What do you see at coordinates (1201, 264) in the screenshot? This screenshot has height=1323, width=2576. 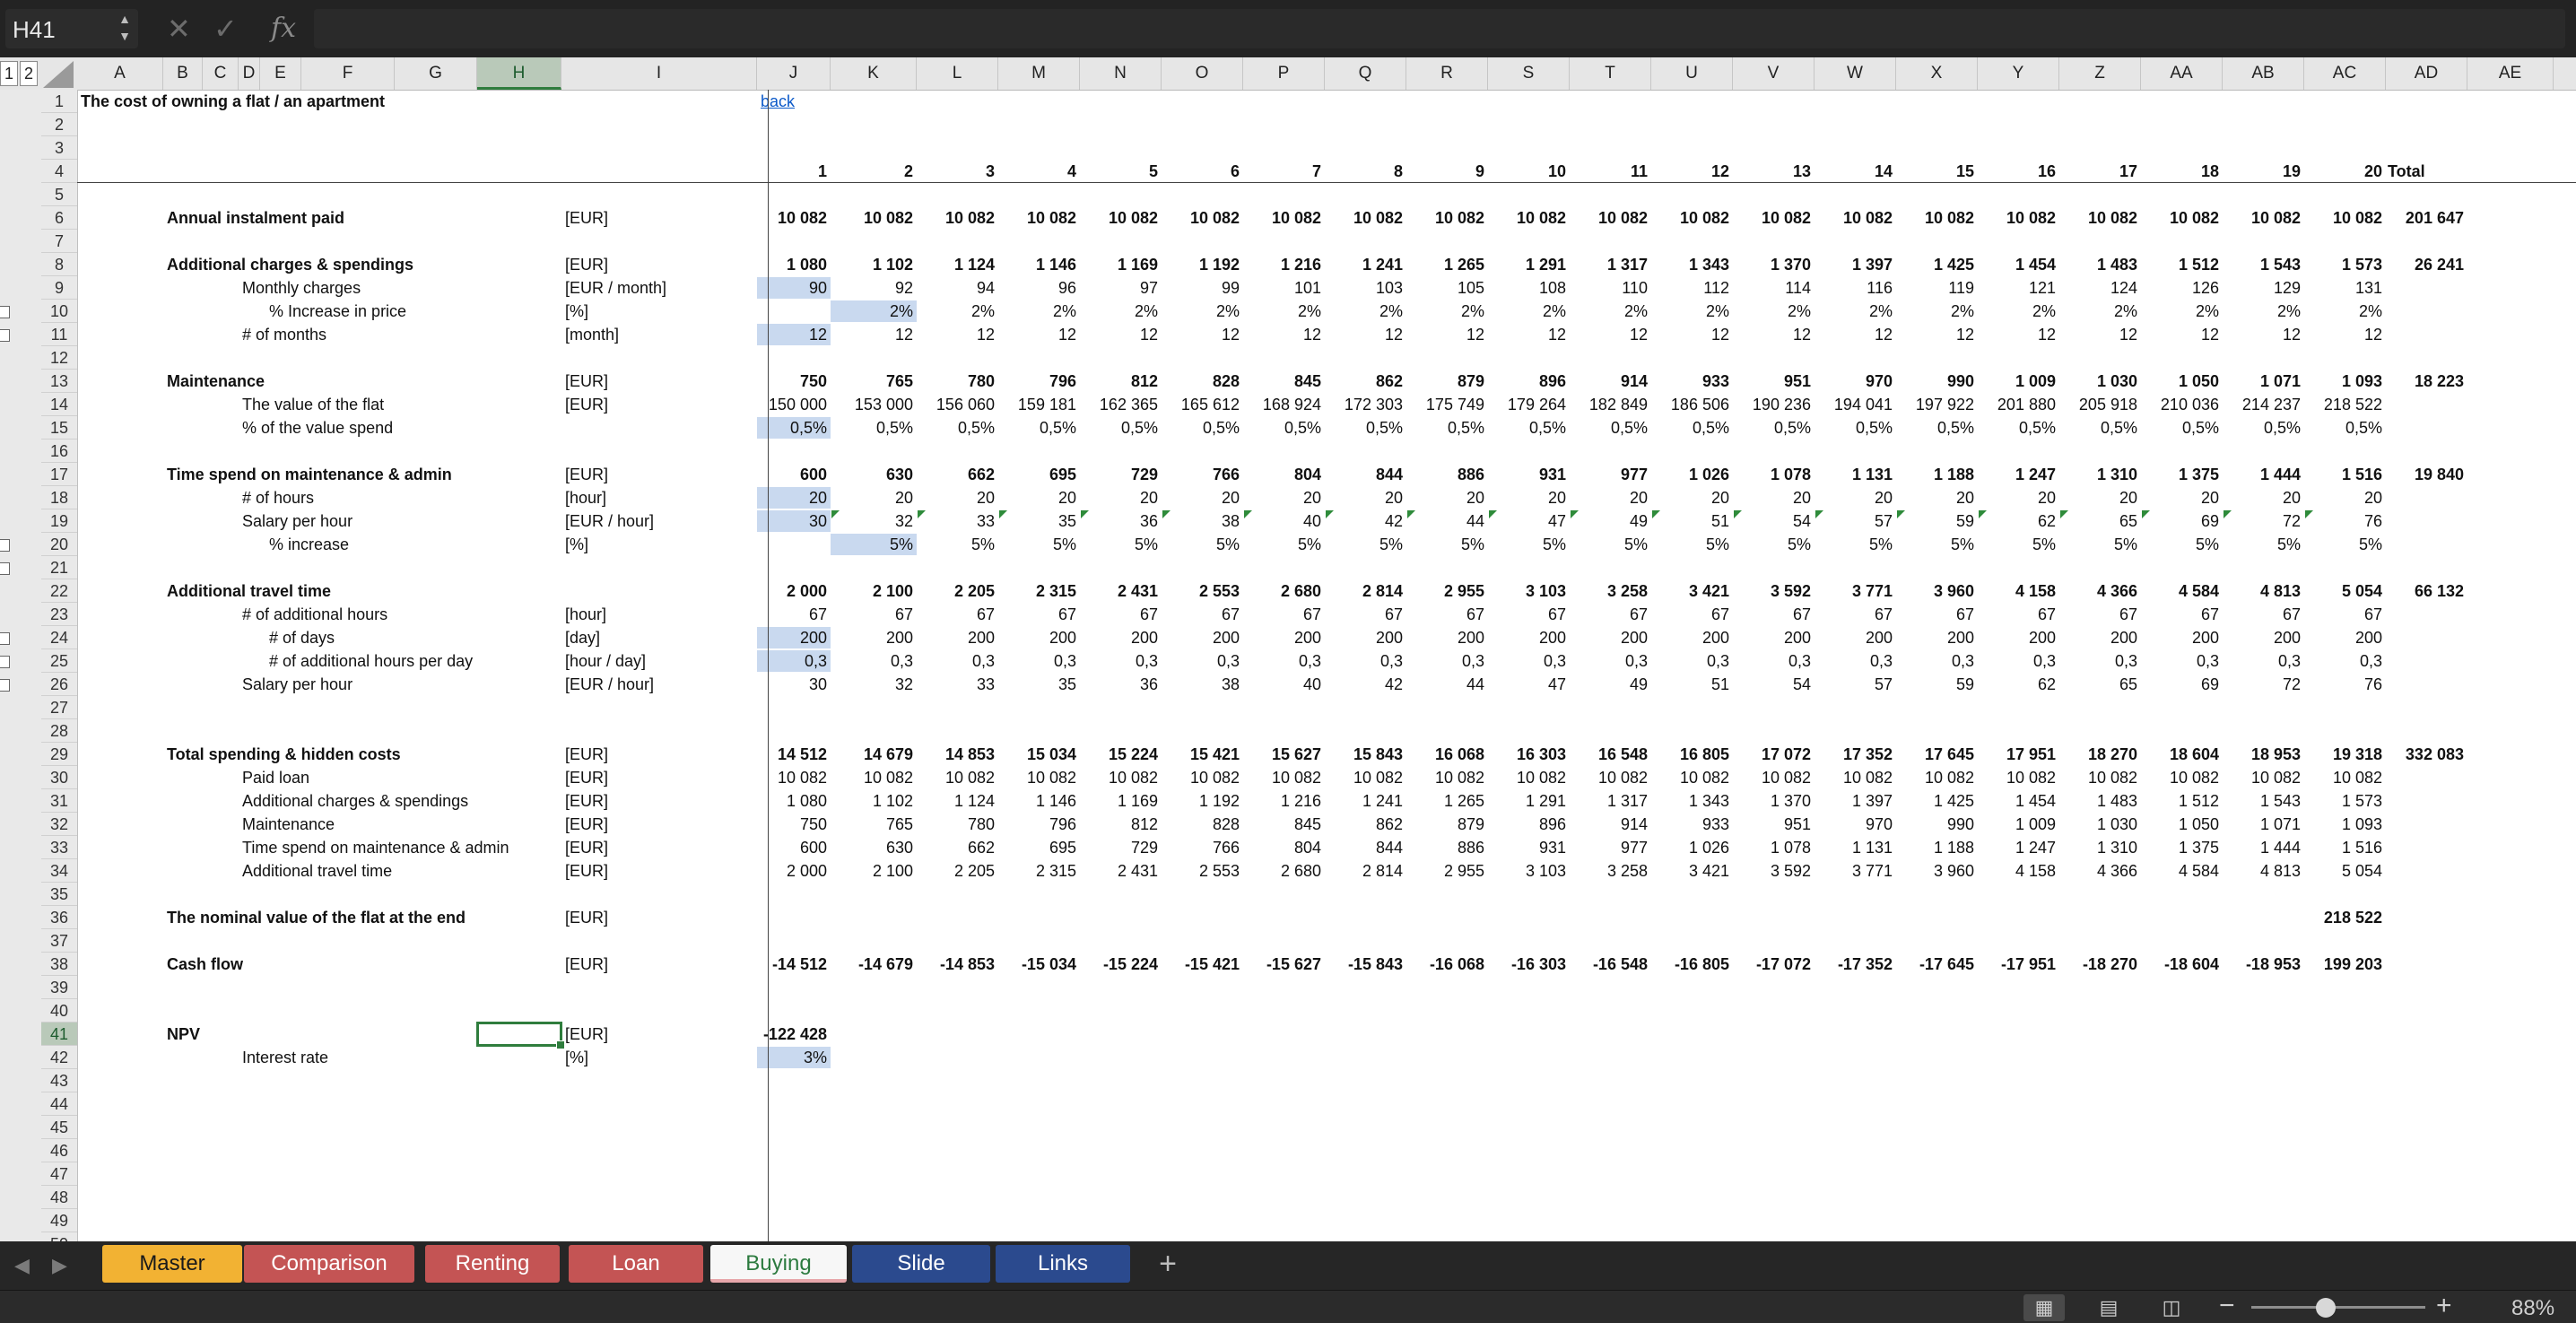 I see `cell-value: 1 192` at bounding box center [1201, 264].